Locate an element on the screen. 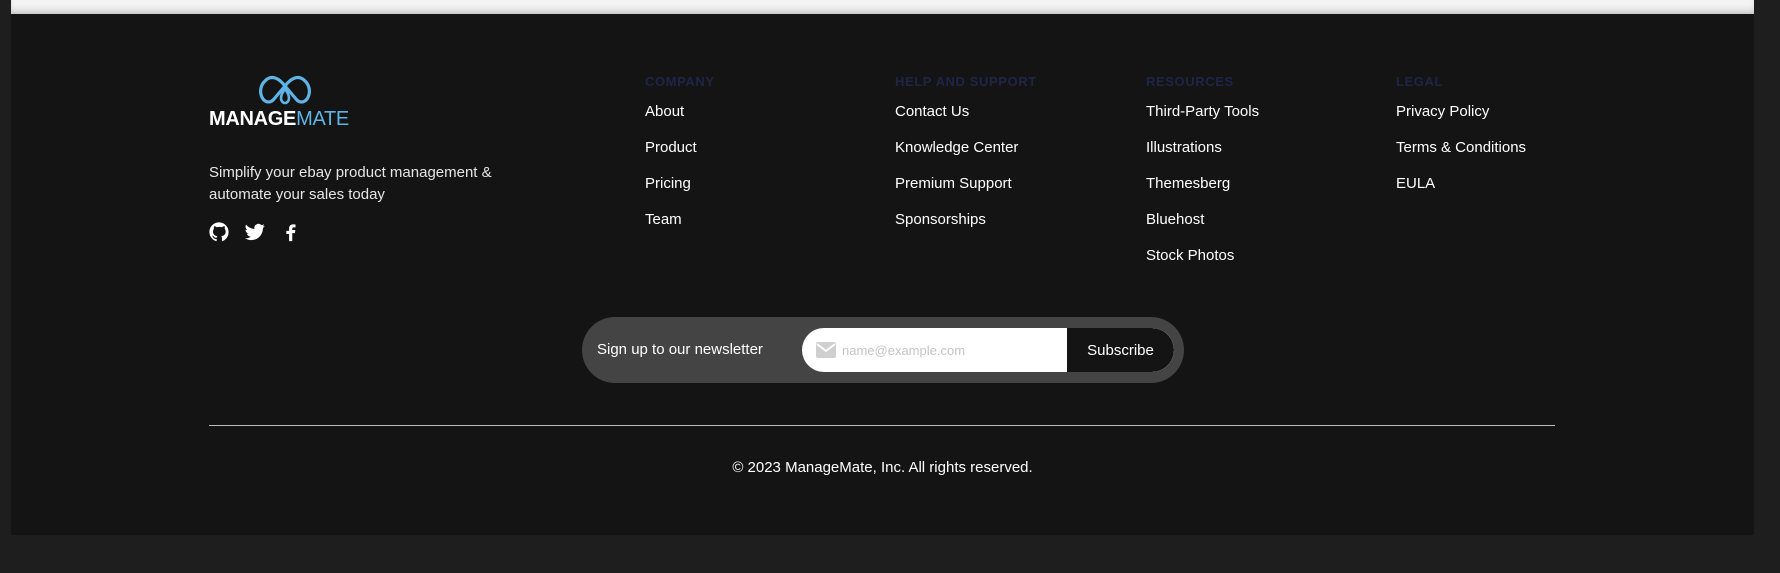 The width and height of the screenshot is (1780, 573). list-item: Third-Party Tools is located at coordinates (1202, 121).